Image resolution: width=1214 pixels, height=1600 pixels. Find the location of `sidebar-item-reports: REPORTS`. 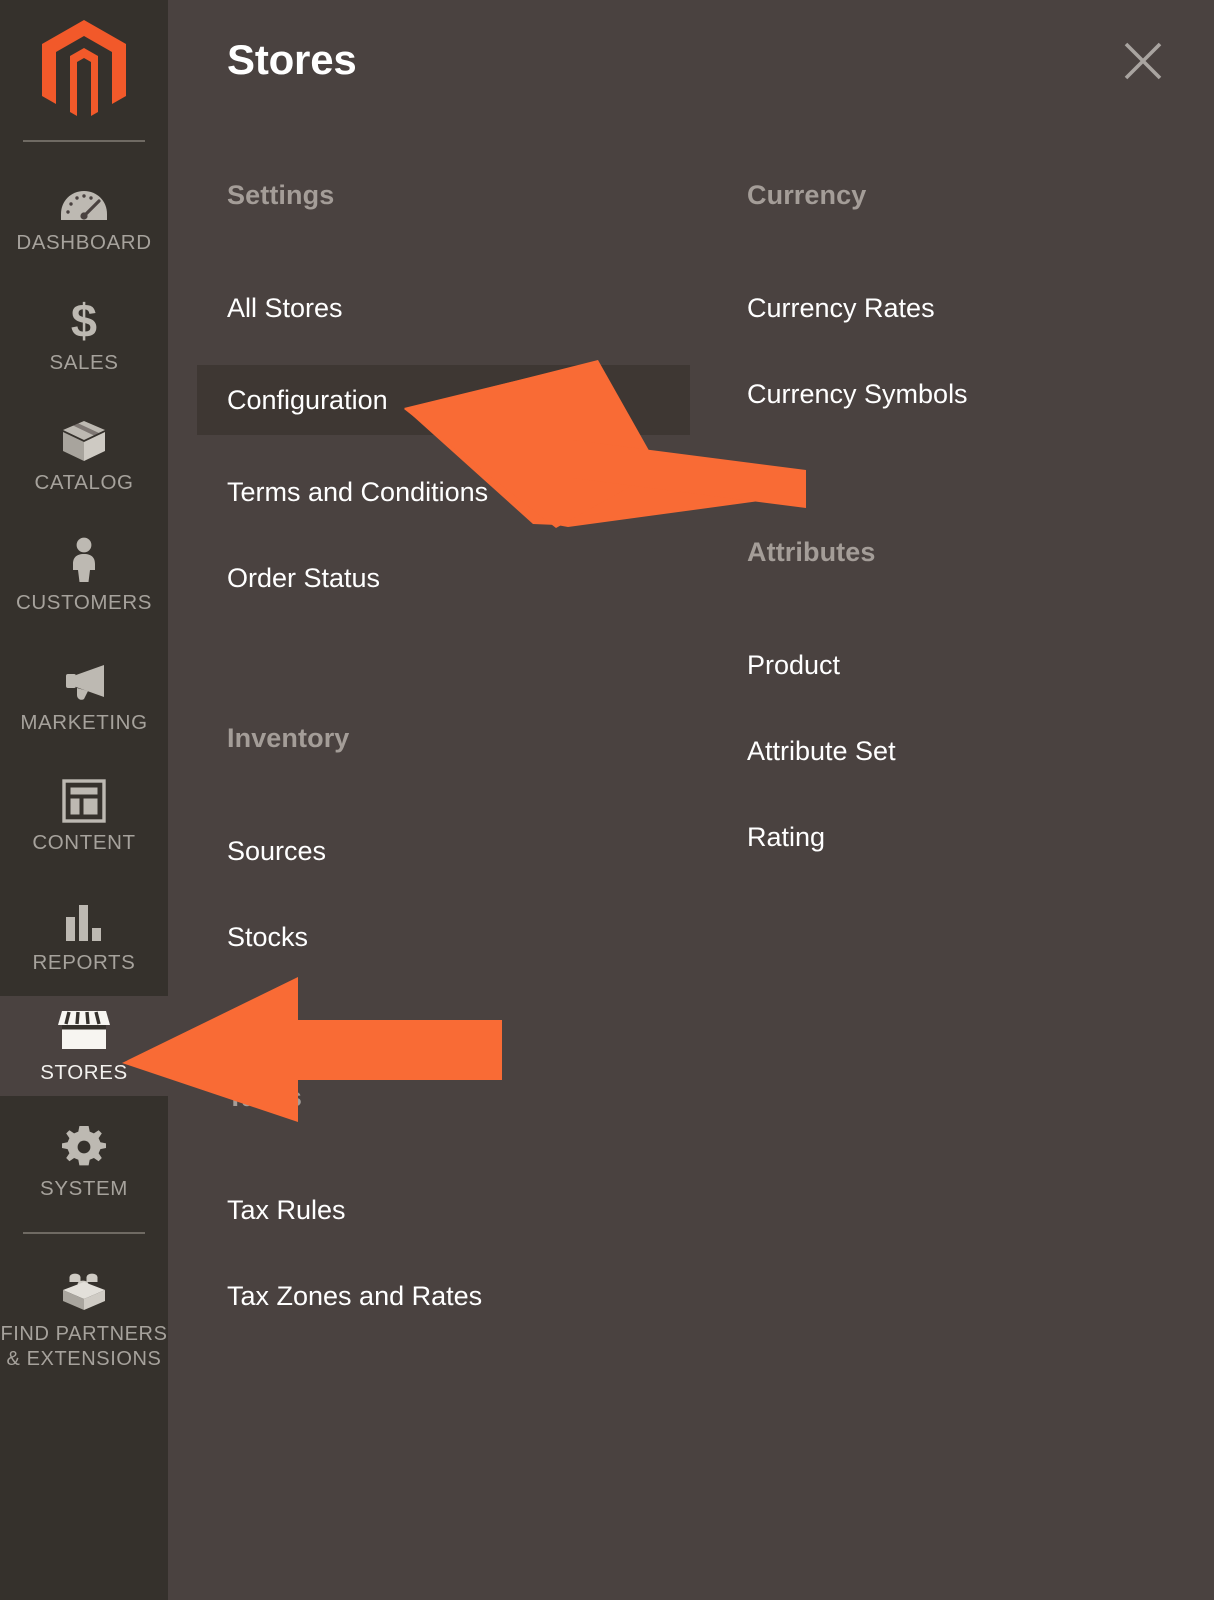

sidebar-item-reports: REPORTS is located at coordinates (84, 936).